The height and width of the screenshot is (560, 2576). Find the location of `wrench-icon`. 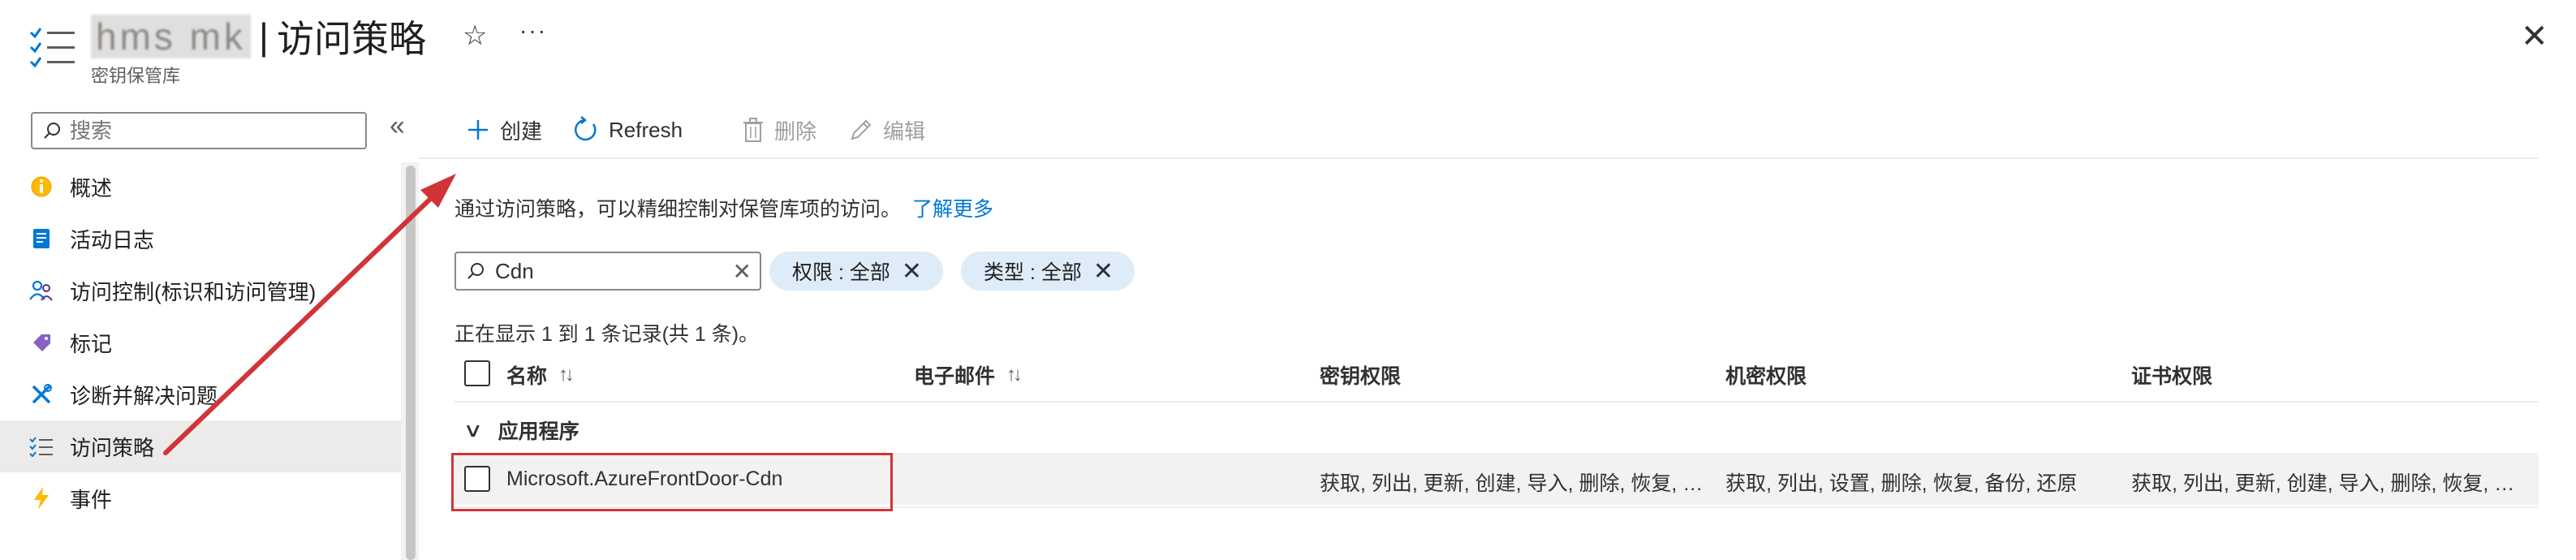

wrench-icon is located at coordinates (42, 395).